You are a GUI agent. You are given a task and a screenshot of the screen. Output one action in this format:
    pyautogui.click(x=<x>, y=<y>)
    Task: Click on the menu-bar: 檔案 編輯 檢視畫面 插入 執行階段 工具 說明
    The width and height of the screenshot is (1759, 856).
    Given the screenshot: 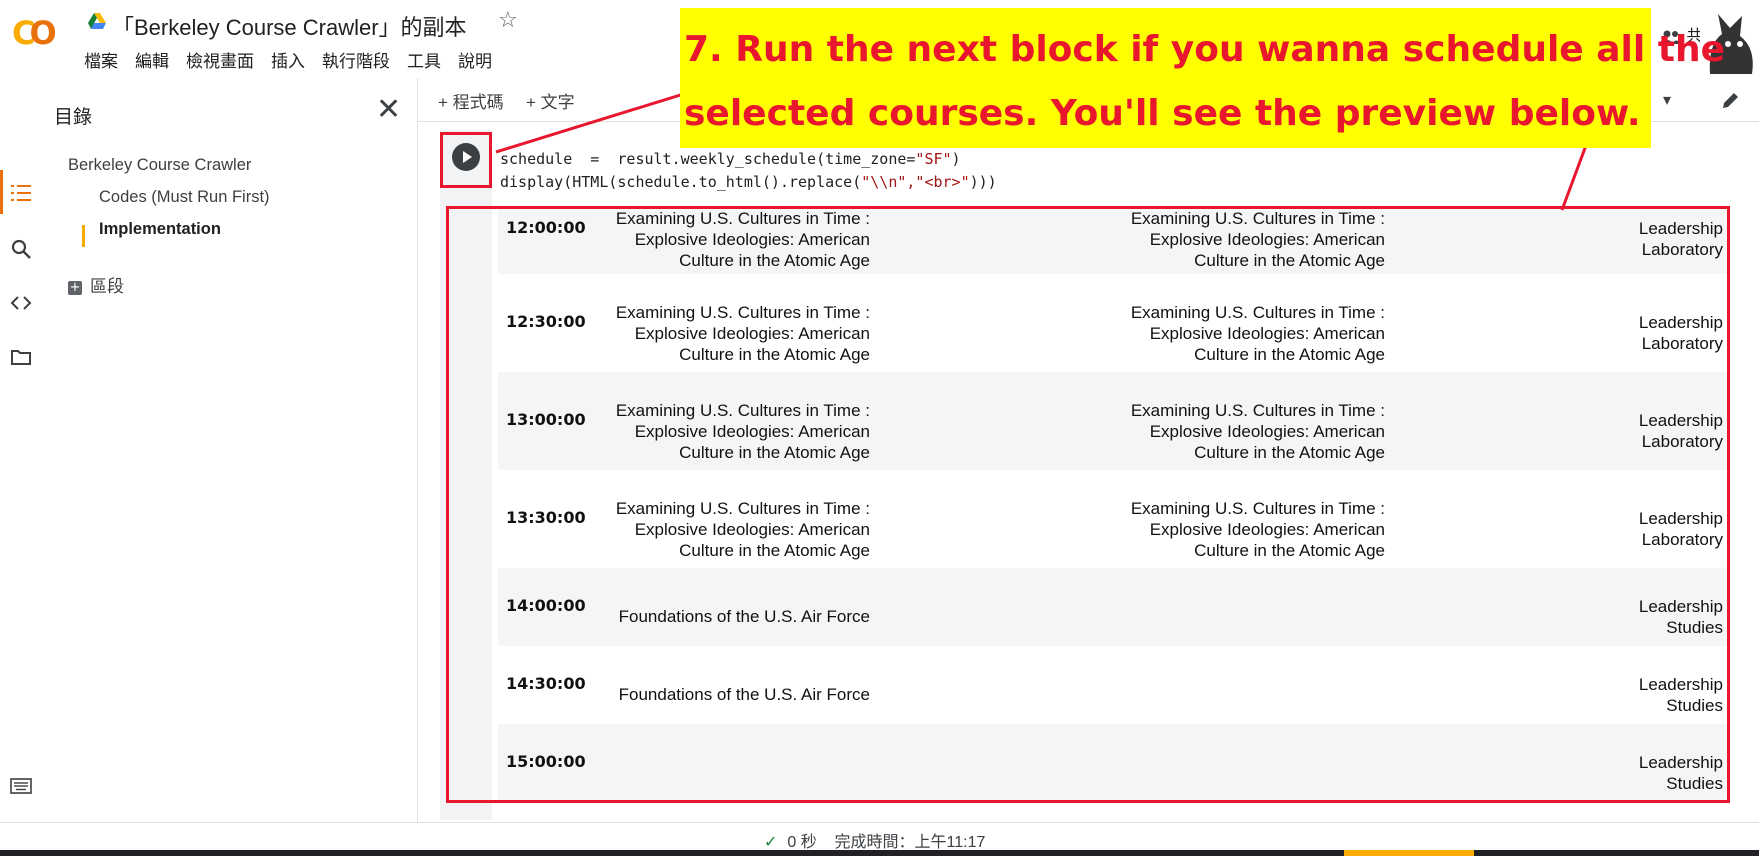 What is the action you would take?
    pyautogui.click(x=288, y=59)
    